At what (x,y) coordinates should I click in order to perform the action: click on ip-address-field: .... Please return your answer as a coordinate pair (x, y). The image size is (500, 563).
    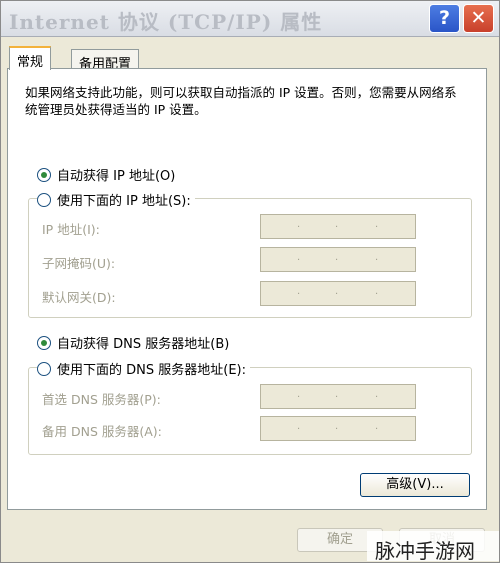
    Looking at the image, I should click on (338, 226).